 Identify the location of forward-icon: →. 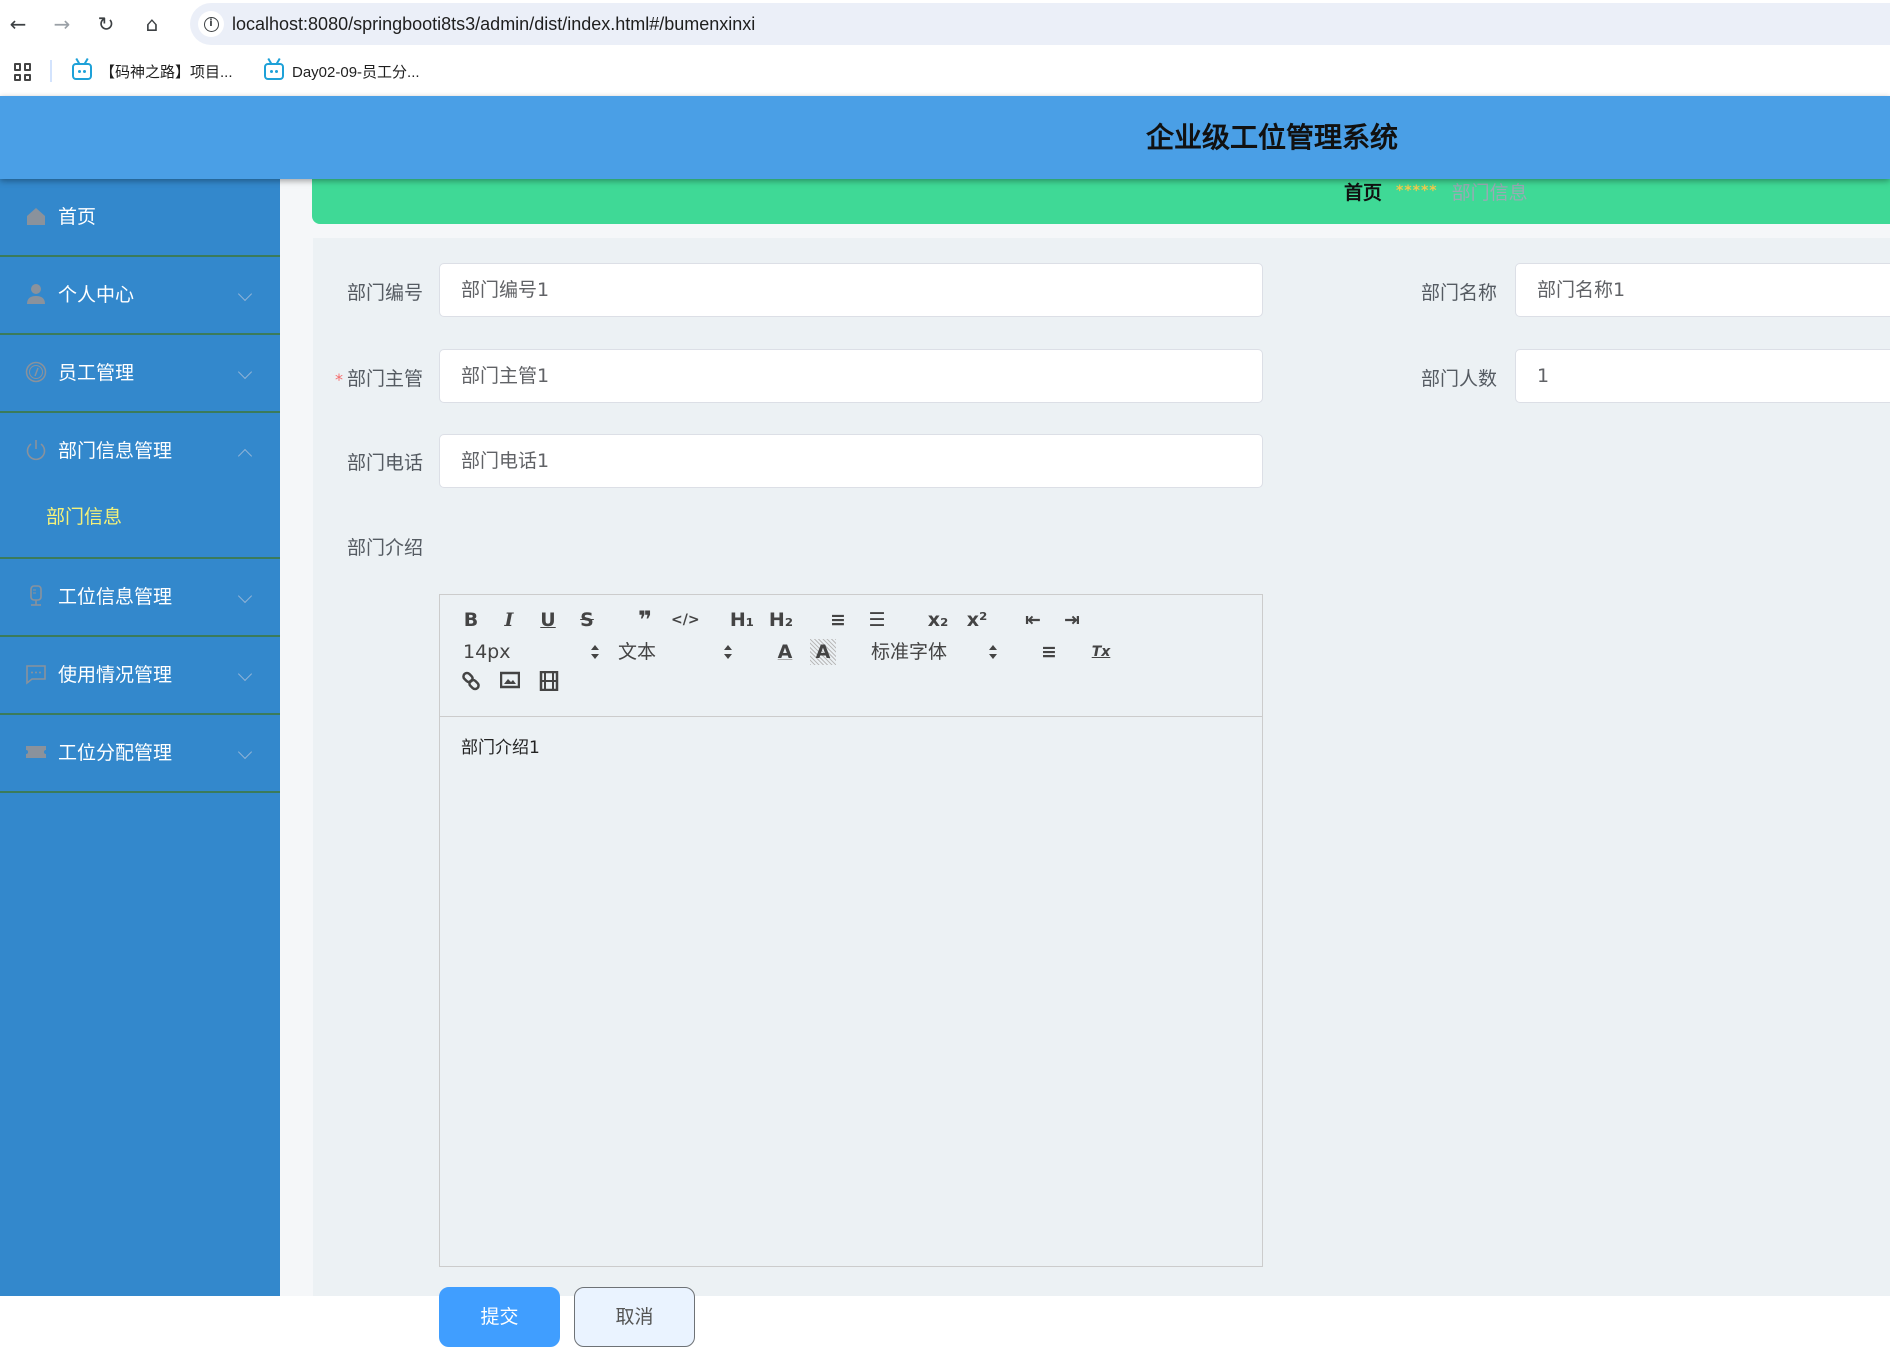
(62, 24).